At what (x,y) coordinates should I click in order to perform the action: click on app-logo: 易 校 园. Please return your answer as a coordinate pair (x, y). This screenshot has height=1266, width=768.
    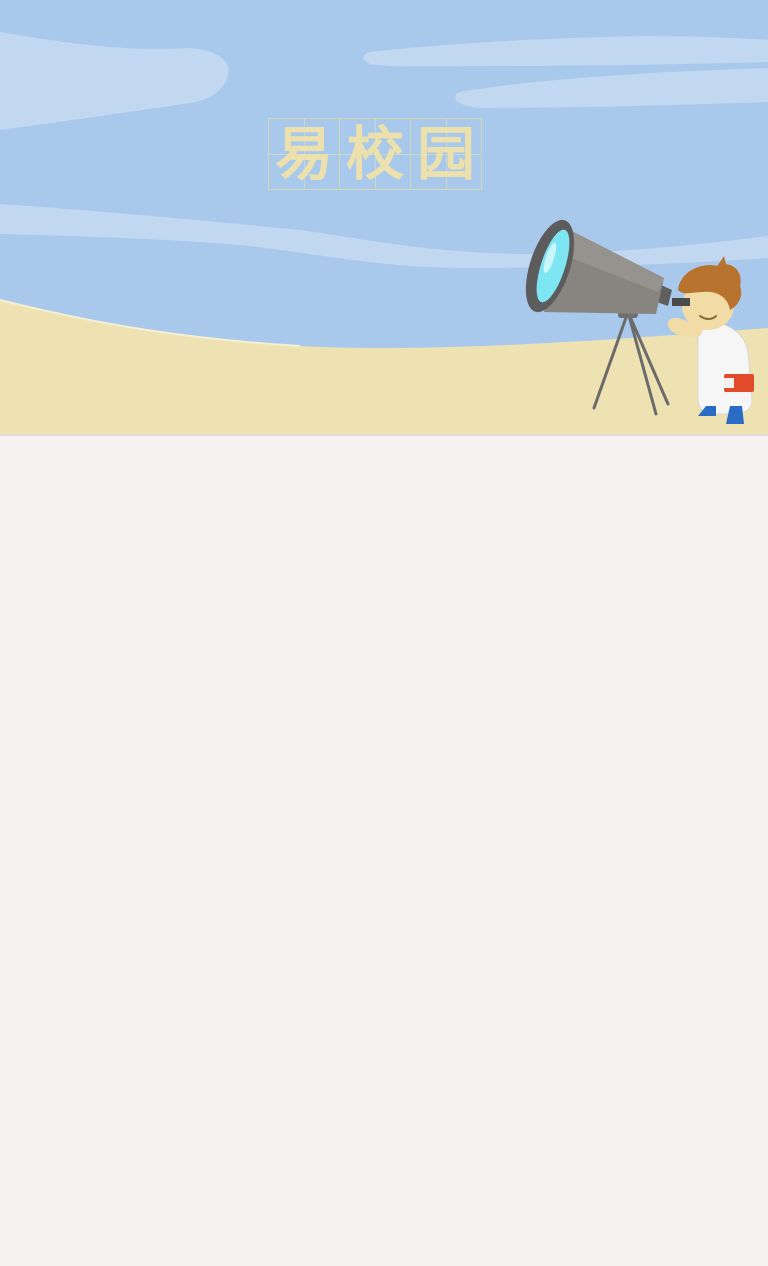
    Looking at the image, I should click on (376, 154).